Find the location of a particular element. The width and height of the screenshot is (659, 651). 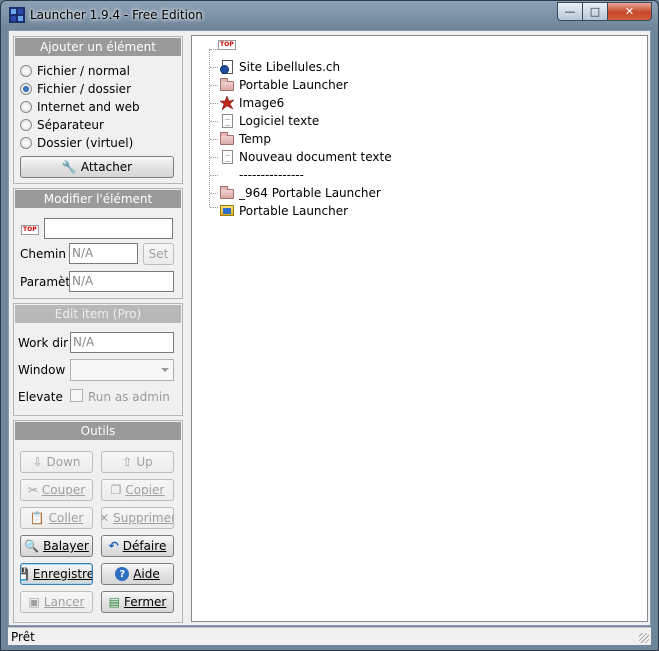

tree-item-label: Nouveau document texte is located at coordinates (315, 156).